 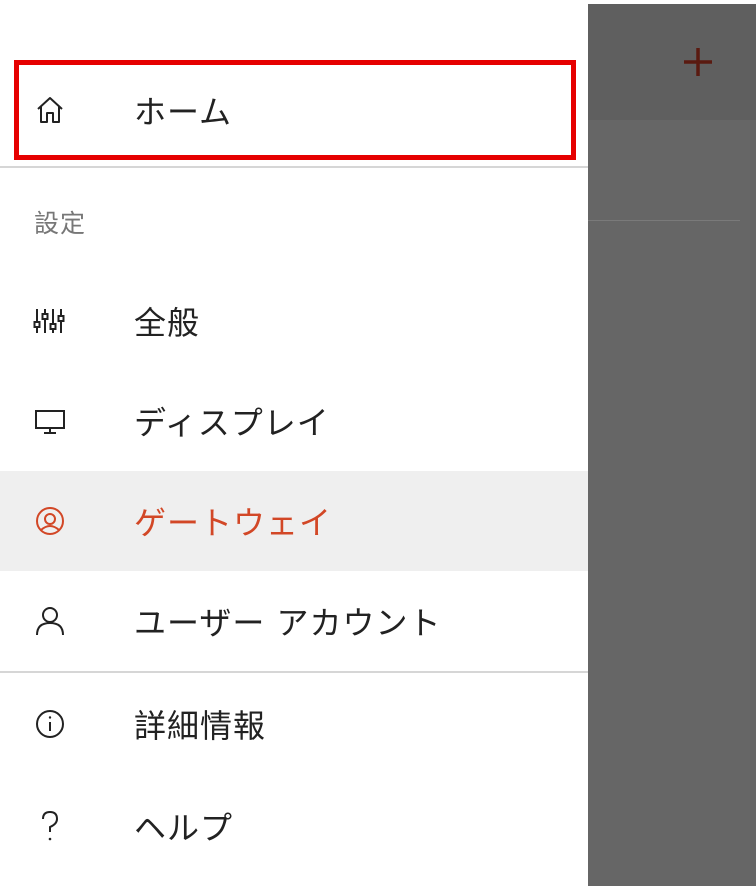 I want to click on nav-item-gateway: ゲートウェイ, so click(x=294, y=521).